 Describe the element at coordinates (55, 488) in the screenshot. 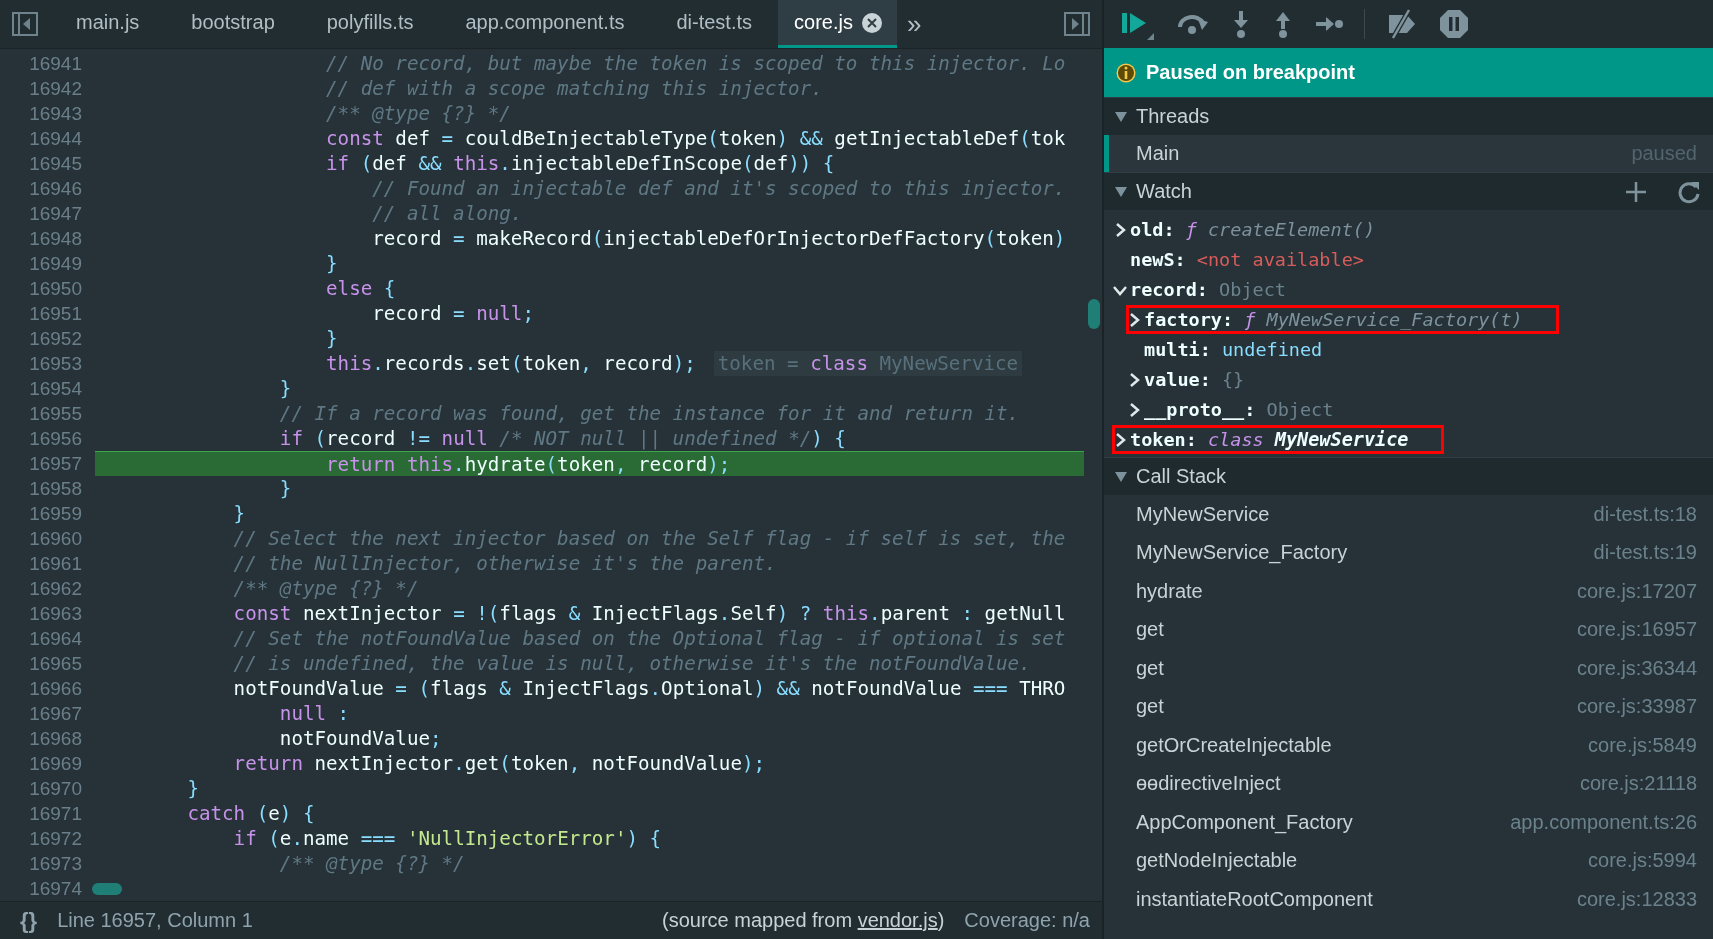

I see `line-number: 16958` at that location.